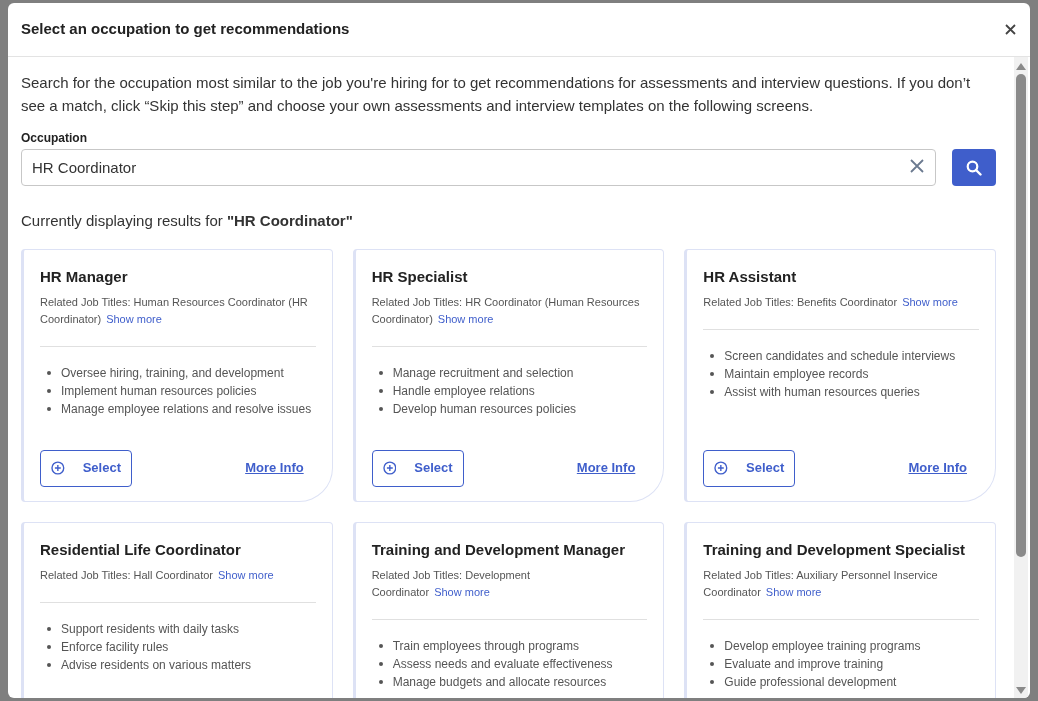 The height and width of the screenshot is (701, 1038). Describe the element at coordinates (115, 647) in the screenshot. I see `bullet-text: Enforce facility rules` at that location.